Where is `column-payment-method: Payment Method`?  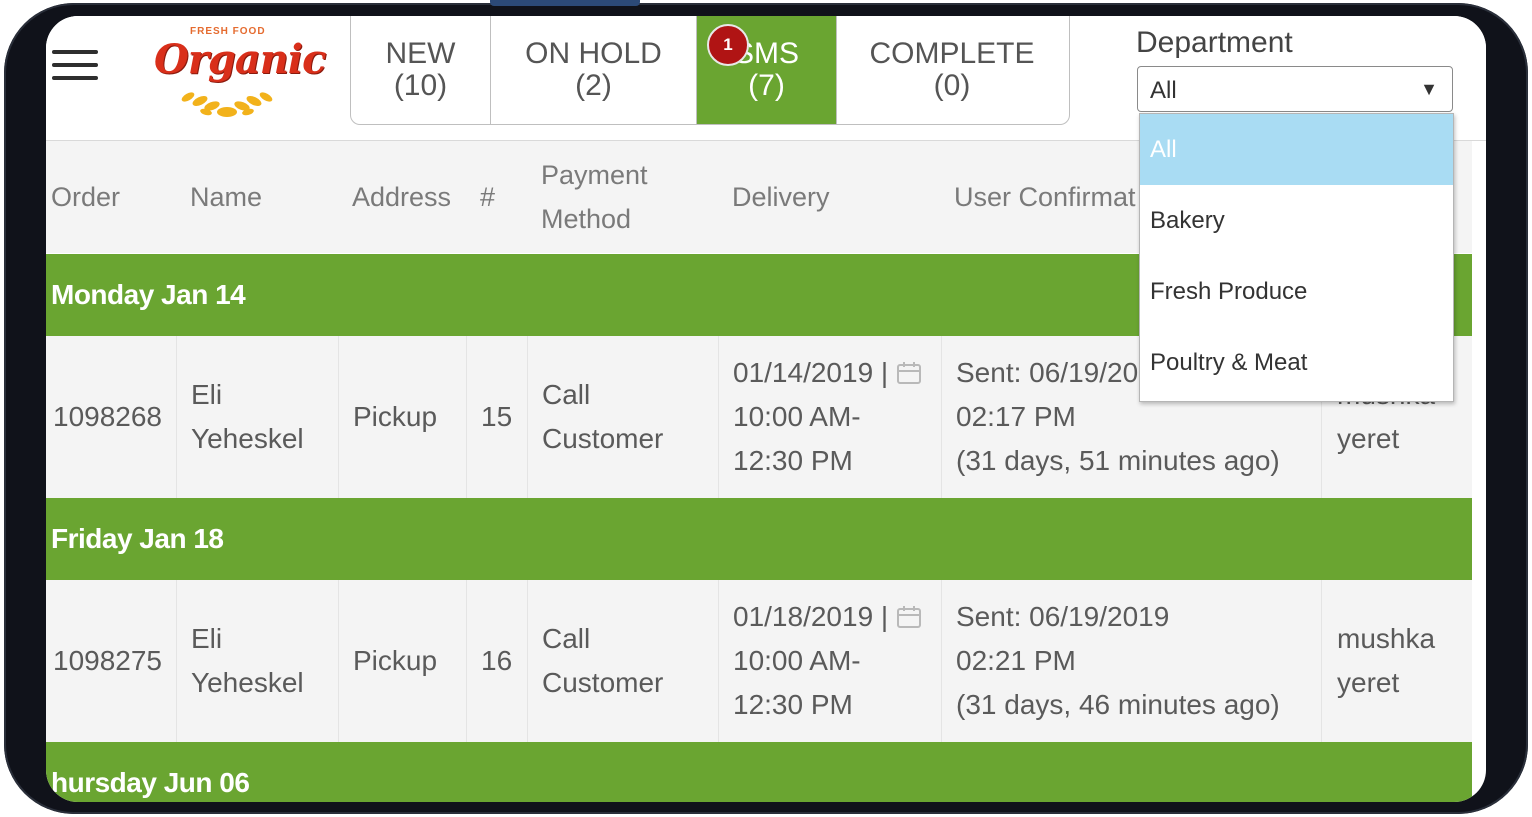 column-payment-method: Payment Method is located at coordinates (606, 197).